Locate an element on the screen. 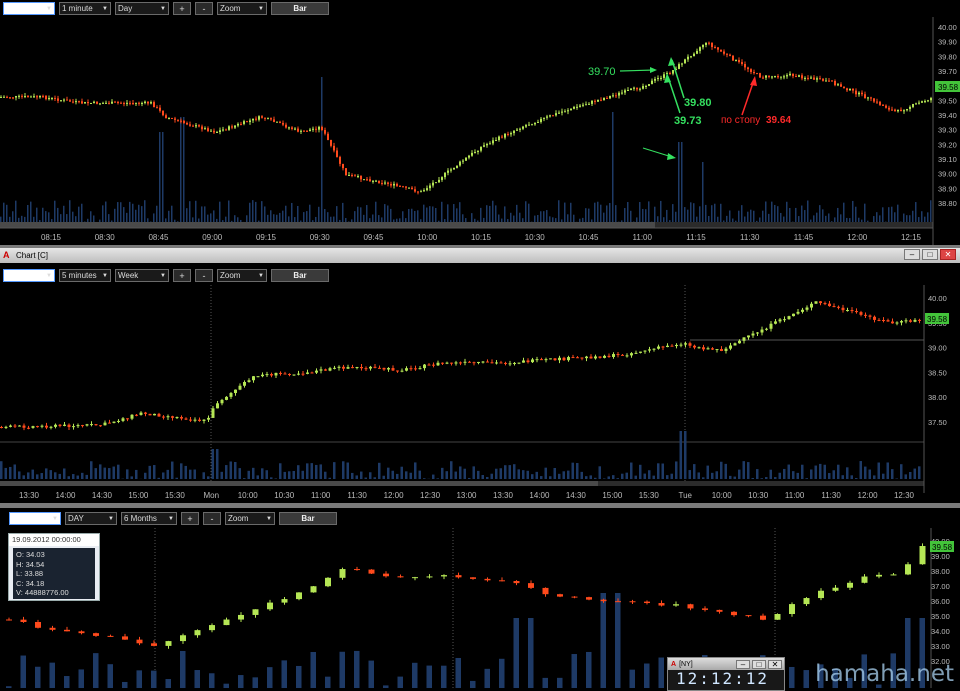  interval-select: 1 minute▼ is located at coordinates (85, 8).